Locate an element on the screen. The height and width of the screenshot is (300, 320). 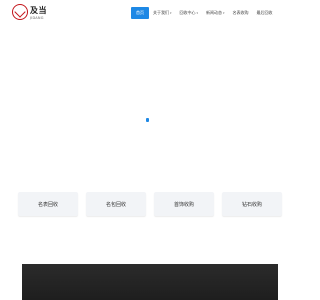
nav-item-watch-buy: 名表收购 is located at coordinates (241, 13).